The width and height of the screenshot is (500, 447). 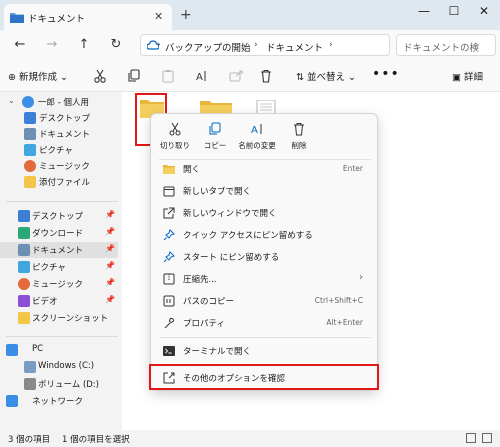 I want to click on sidebar-item-network: ネットワーク, so click(x=59, y=401).